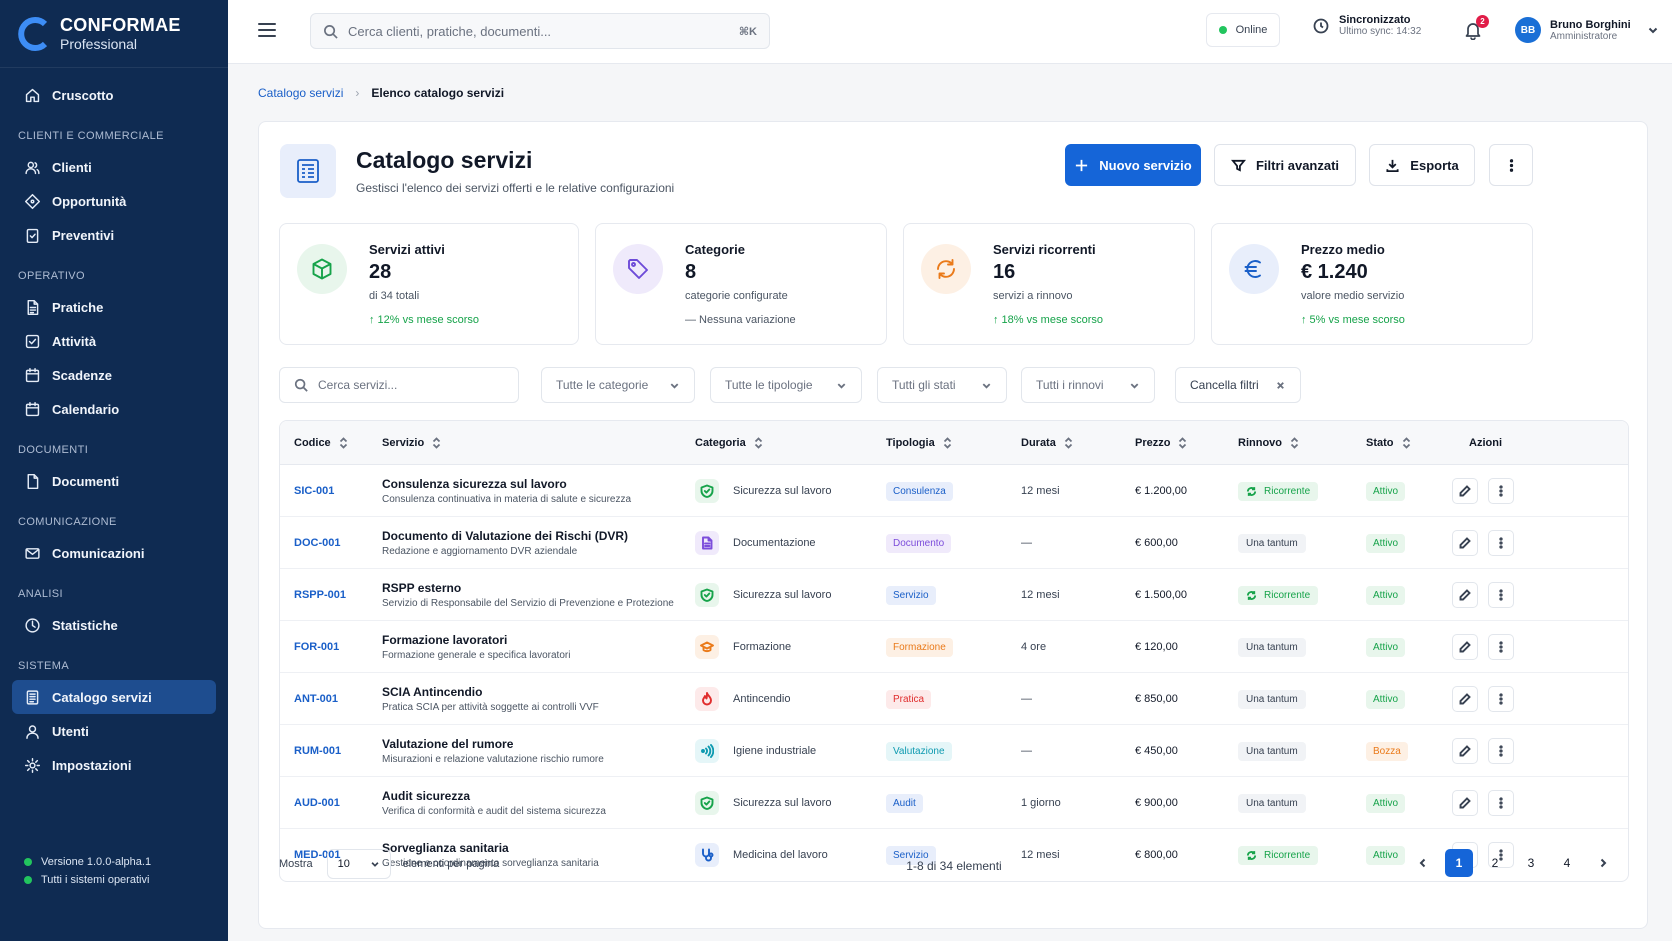  Describe the element at coordinates (1422, 165) in the screenshot. I see `export-button: Esporta` at that location.